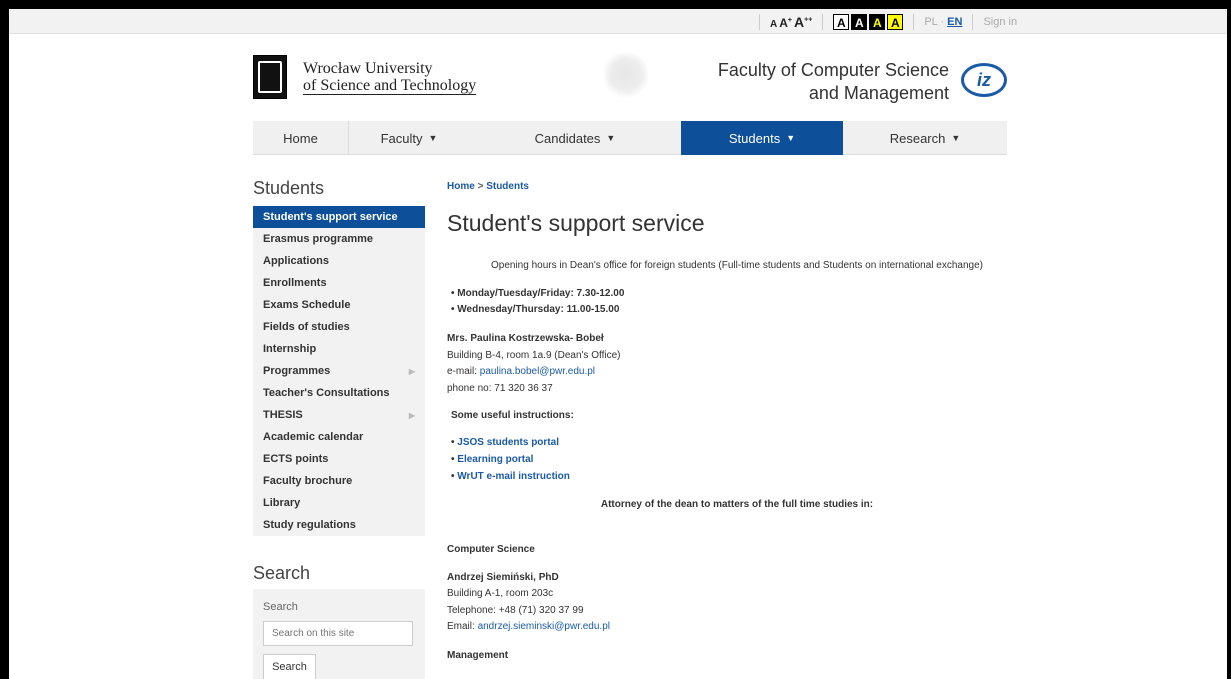 The width and height of the screenshot is (1231, 679). Describe the element at coordinates (895, 21) in the screenshot. I see `contrast-yellow-black: A` at that location.